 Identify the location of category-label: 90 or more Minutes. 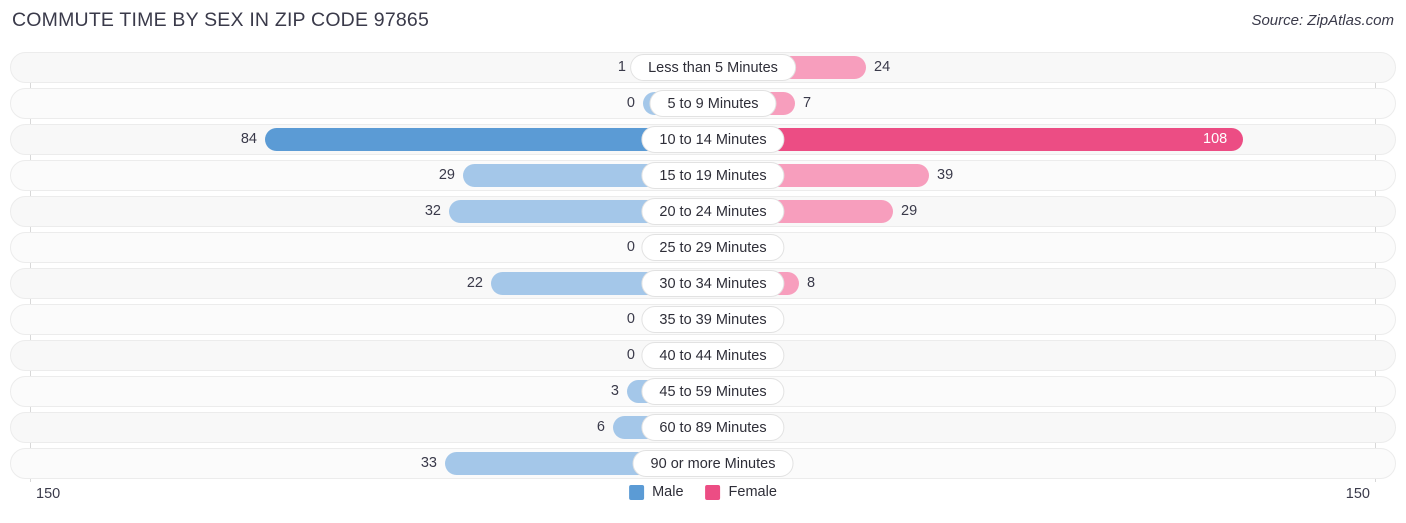
(713, 463).